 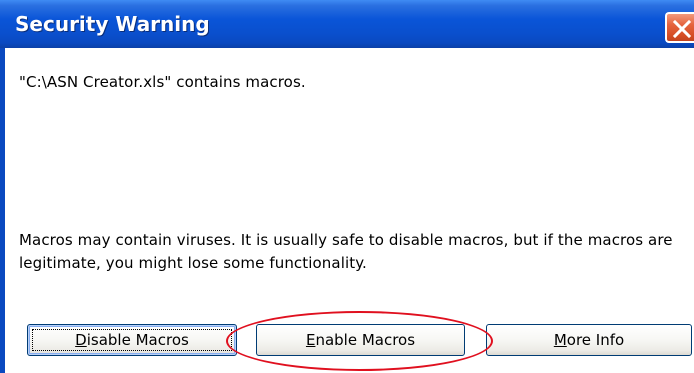 I want to click on close-icon, so click(x=682, y=29).